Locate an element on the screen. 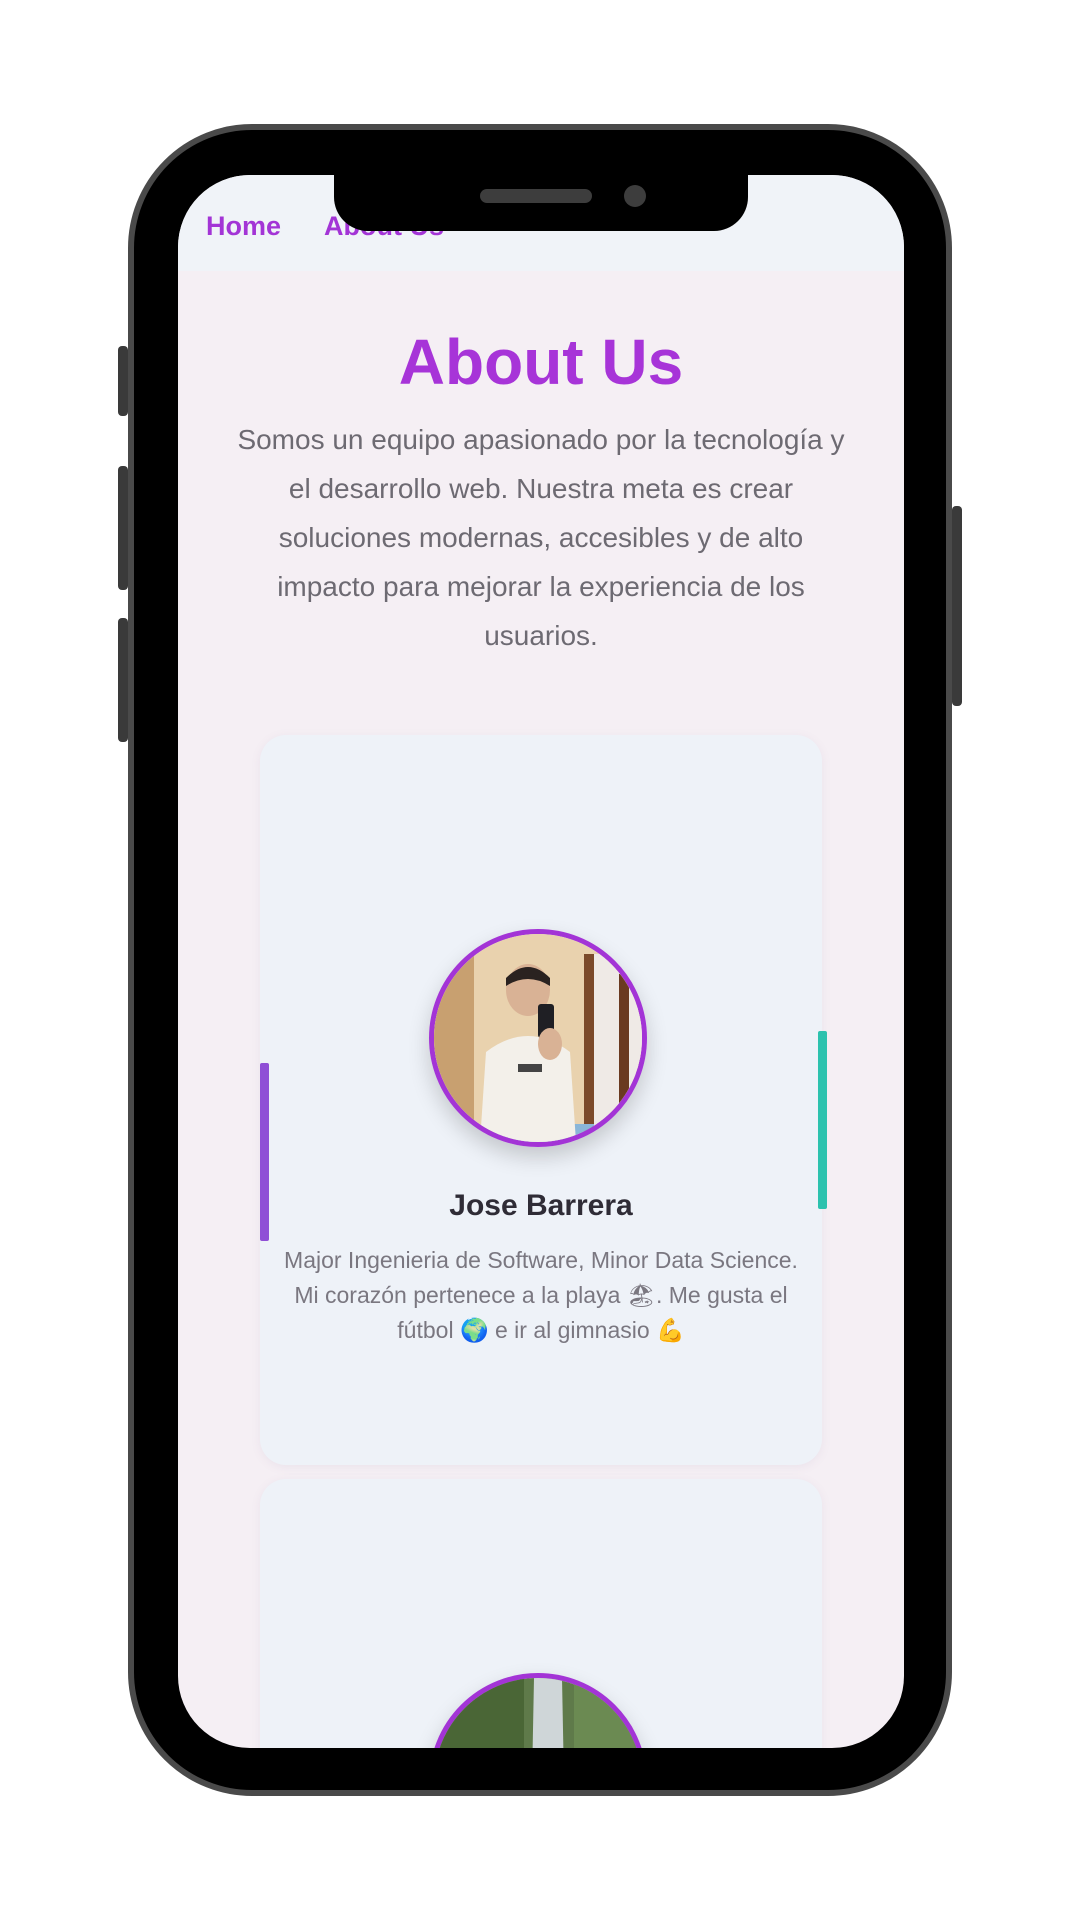  nav-home-link: Home is located at coordinates (243, 226).